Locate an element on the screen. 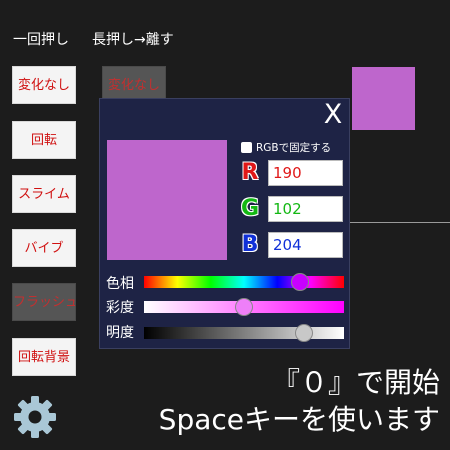 This screenshot has height=450, width=450. single-press-header: 一回押し is located at coordinates (41, 40).